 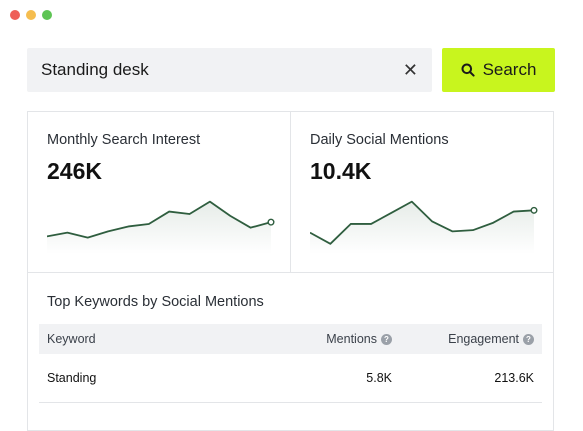 I want to click on header-mentions: Mentions ?, so click(x=319, y=339).